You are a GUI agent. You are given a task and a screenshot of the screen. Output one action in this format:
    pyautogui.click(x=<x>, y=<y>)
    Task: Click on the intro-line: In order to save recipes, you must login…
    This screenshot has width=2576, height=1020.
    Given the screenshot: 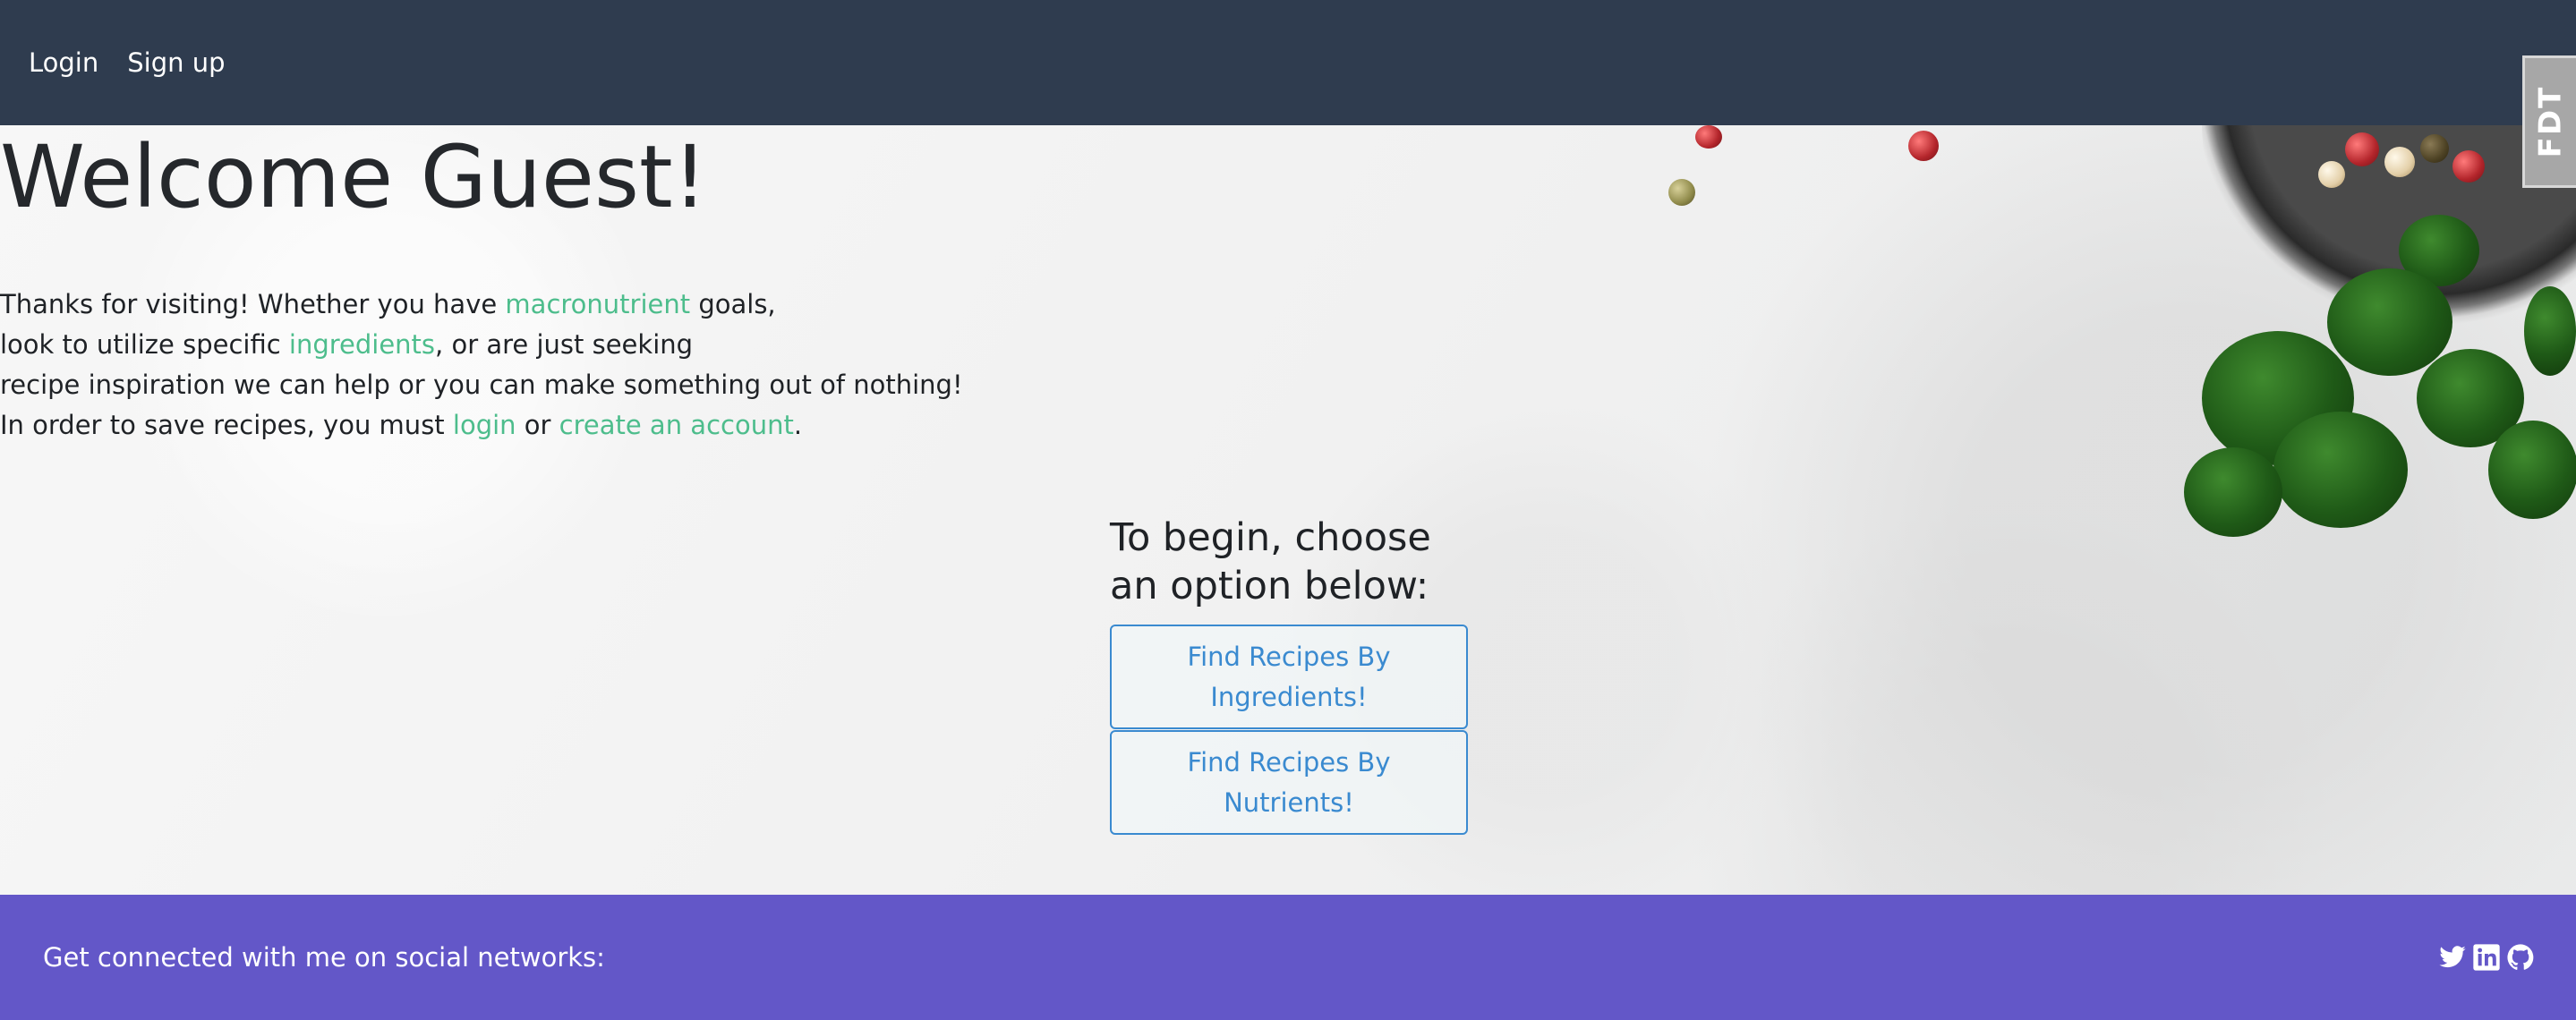 What is the action you would take?
    pyautogui.click(x=481, y=425)
    